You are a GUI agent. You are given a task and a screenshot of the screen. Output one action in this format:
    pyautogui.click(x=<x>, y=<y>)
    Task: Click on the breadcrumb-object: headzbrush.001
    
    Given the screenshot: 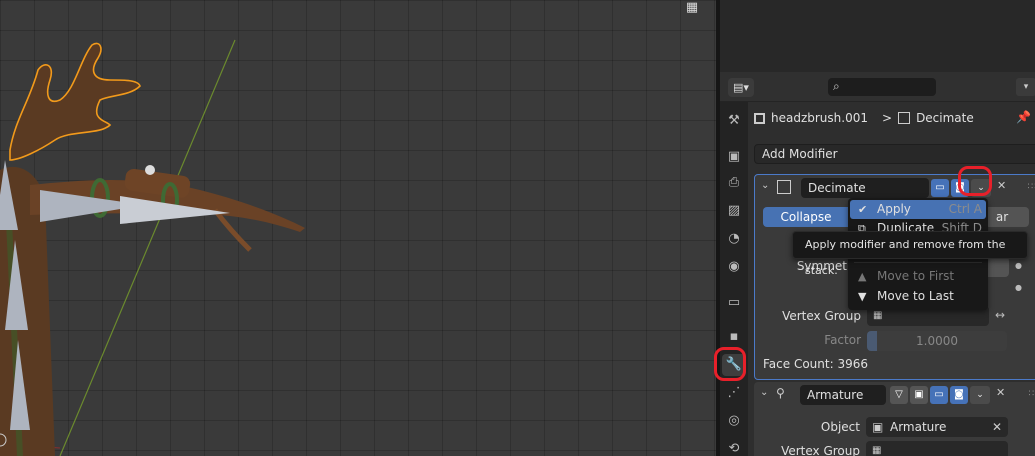 What is the action you would take?
    pyautogui.click(x=819, y=118)
    